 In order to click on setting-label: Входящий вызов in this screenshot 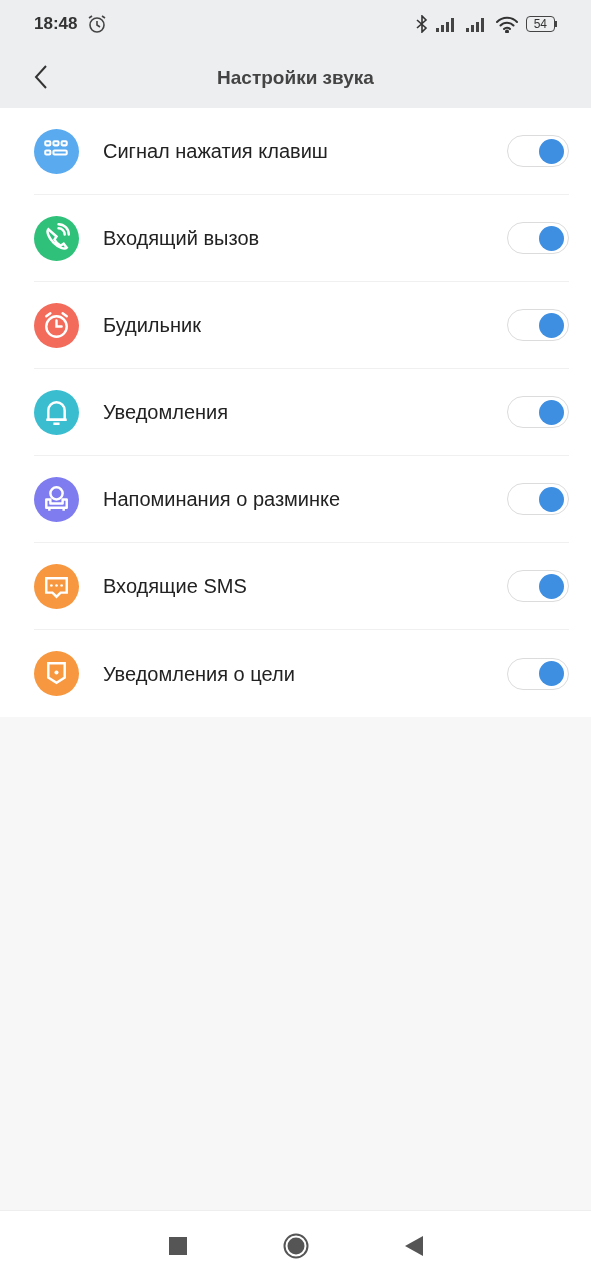, I will do `click(182, 238)`.